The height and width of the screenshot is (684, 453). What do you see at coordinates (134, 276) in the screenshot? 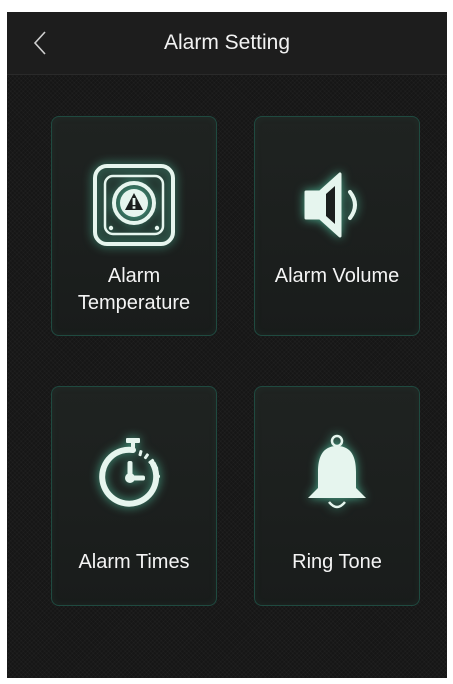
I see `label-line-1: Alarm` at bounding box center [134, 276].